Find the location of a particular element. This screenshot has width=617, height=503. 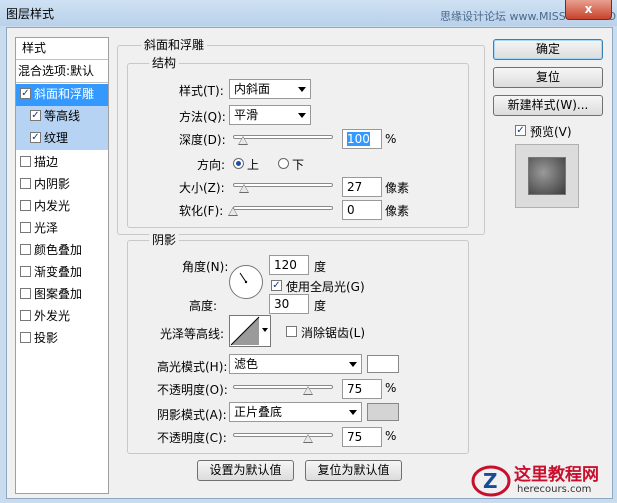

technique-select: 平滑 is located at coordinates (270, 115).